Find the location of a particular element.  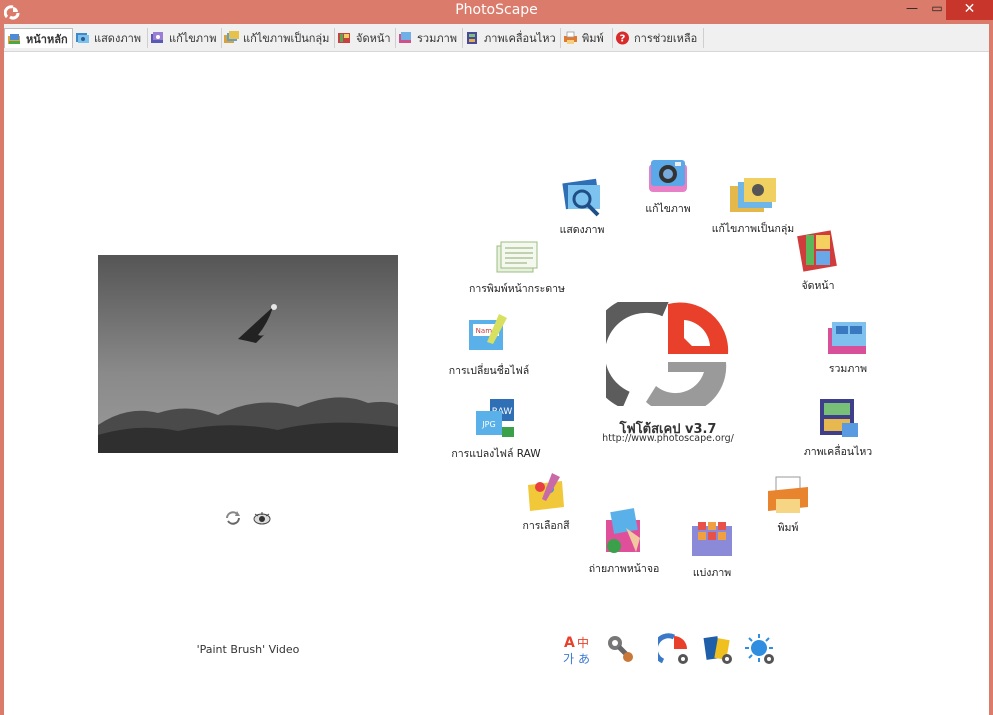

tab-label: แก้ไขภาพเป็นกลุ่ม is located at coordinates (286, 38).